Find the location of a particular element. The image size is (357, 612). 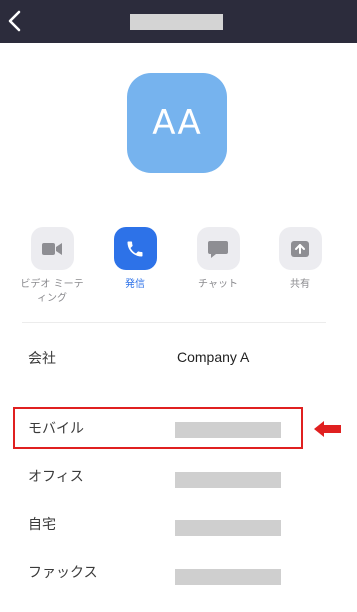

divider is located at coordinates (174, 322).